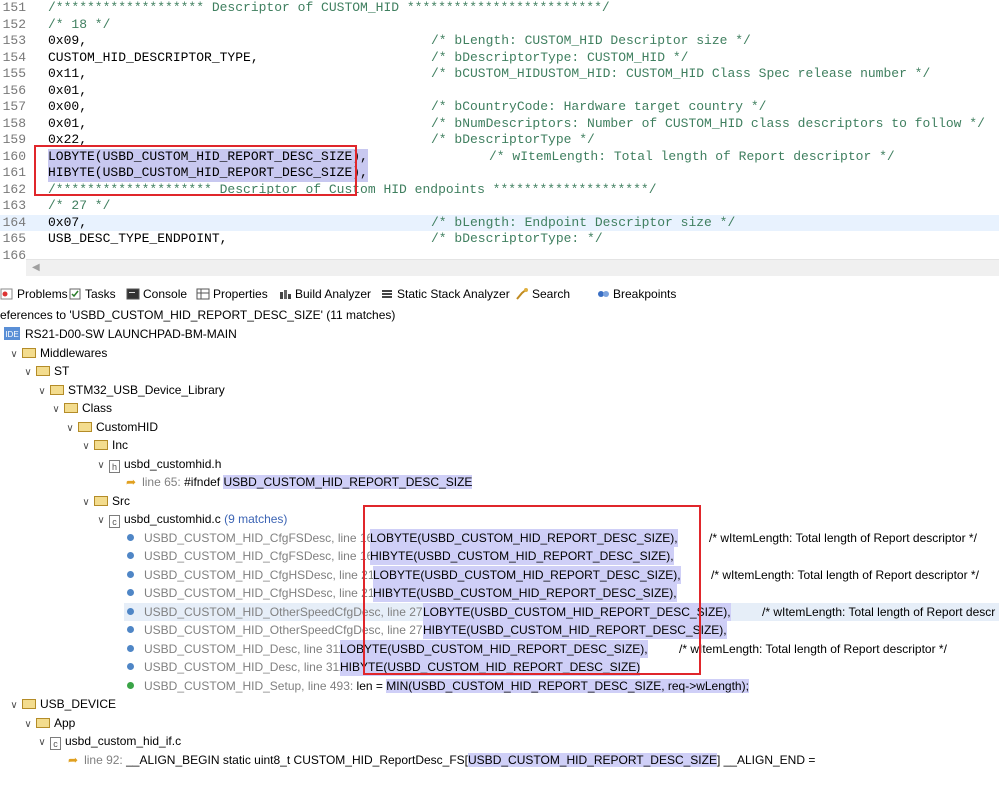 The height and width of the screenshot is (793, 999). I want to click on tab-label: Tasks, so click(100, 294).